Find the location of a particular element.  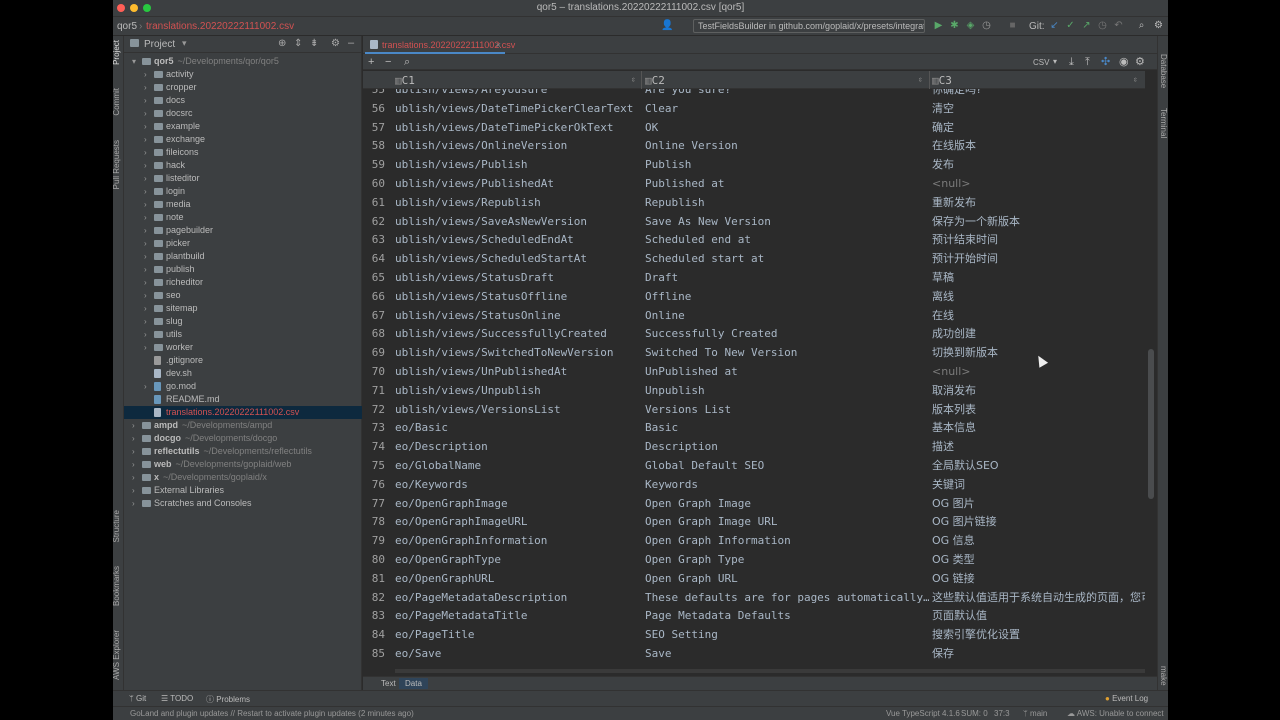

cell-c3: 在线 is located at coordinates (1038, 315).